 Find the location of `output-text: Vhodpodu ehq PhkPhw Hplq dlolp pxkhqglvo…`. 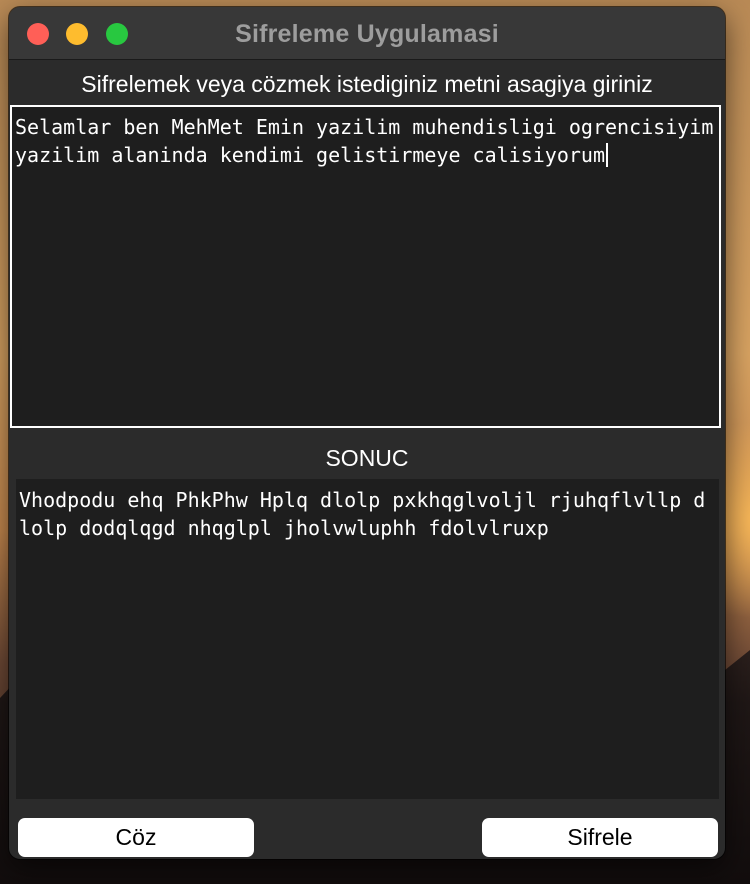

output-text: Vhodpodu ehq PhkPhw Hplq dlolp pxkhqglvo… is located at coordinates (362, 514).